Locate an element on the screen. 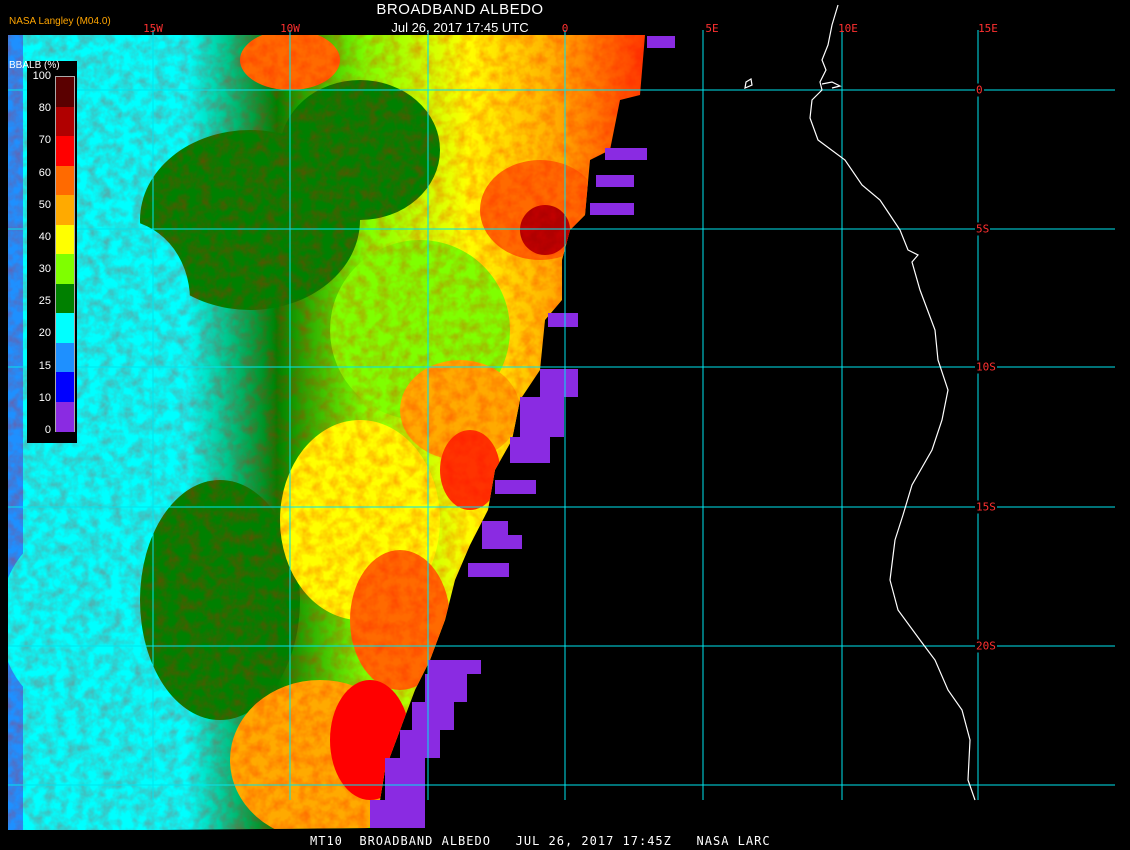 The image size is (1130, 850). lon-label-15w: 15W is located at coordinates (153, 28).